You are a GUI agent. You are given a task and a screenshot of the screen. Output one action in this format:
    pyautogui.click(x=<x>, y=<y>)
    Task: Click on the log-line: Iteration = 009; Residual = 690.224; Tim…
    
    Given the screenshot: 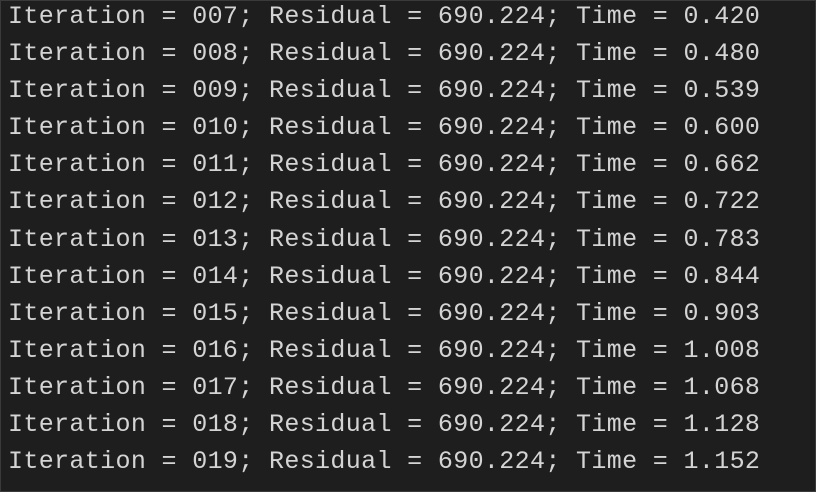 What is the action you would take?
    pyautogui.click(x=384, y=91)
    